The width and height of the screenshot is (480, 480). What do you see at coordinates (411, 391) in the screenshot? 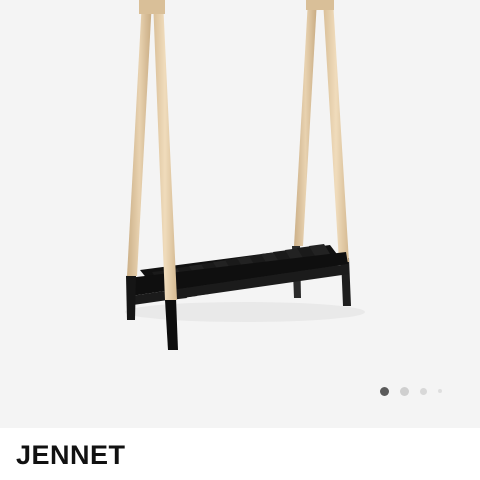
I see `gallery-pagination` at bounding box center [411, 391].